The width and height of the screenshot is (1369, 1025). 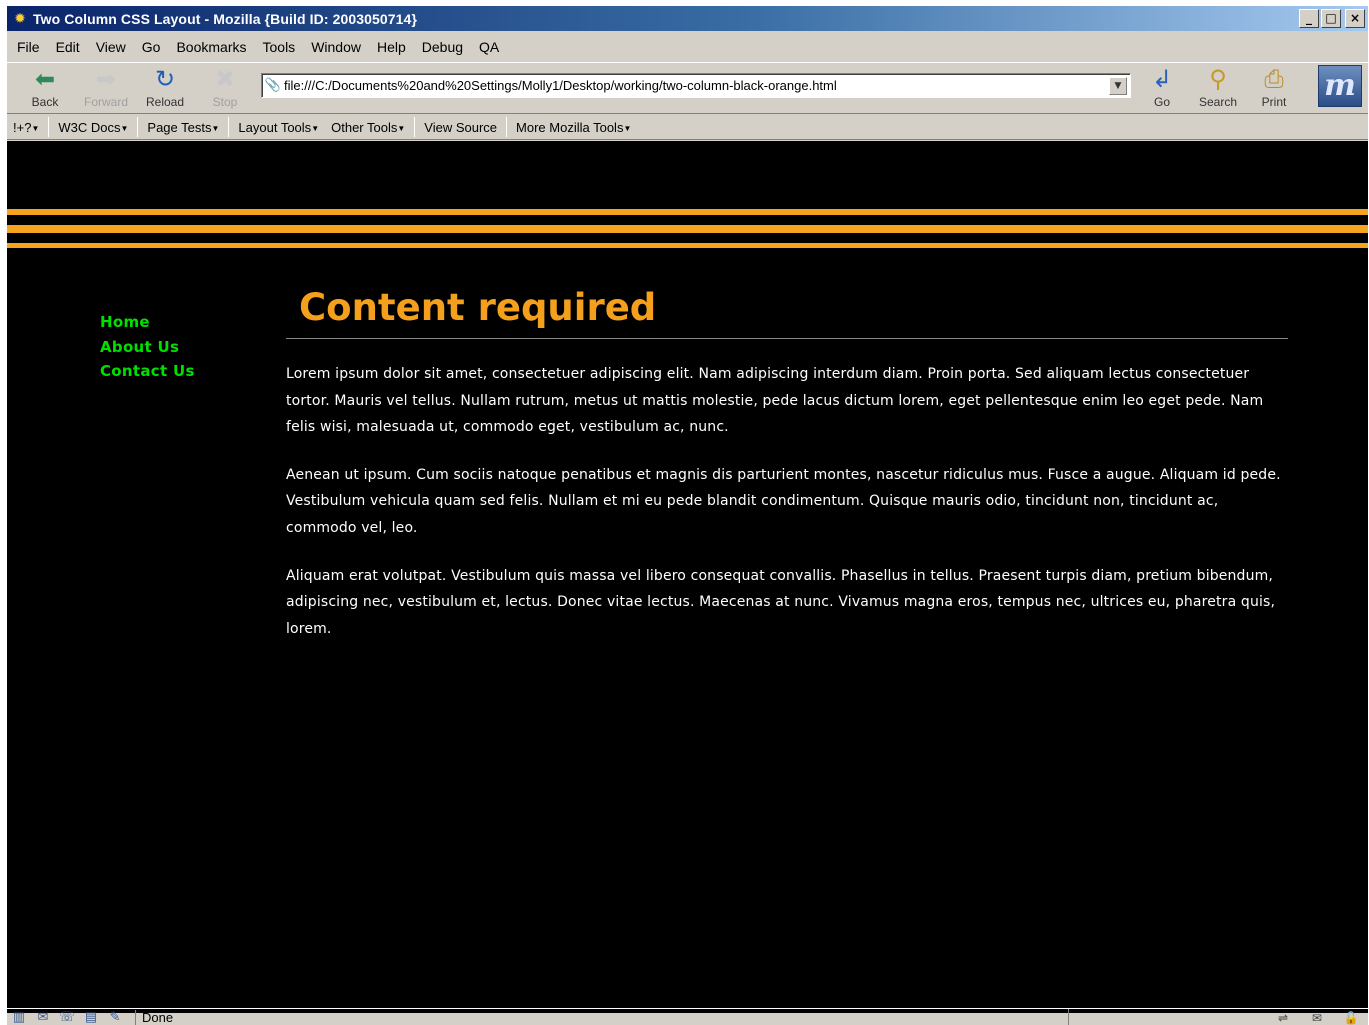 I want to click on toolbar-help-menu: !+?▼, so click(x=26, y=127).